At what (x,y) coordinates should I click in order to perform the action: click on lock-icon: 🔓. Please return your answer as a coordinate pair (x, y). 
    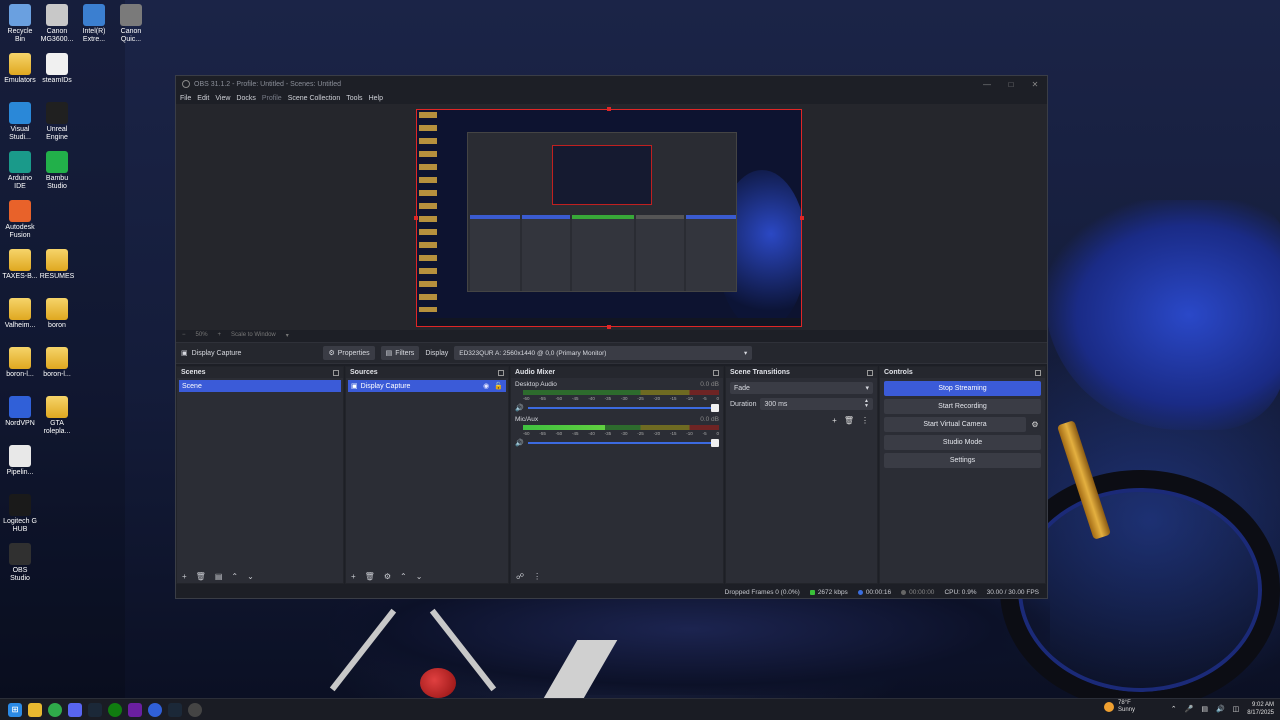
    Looking at the image, I should click on (498, 386).